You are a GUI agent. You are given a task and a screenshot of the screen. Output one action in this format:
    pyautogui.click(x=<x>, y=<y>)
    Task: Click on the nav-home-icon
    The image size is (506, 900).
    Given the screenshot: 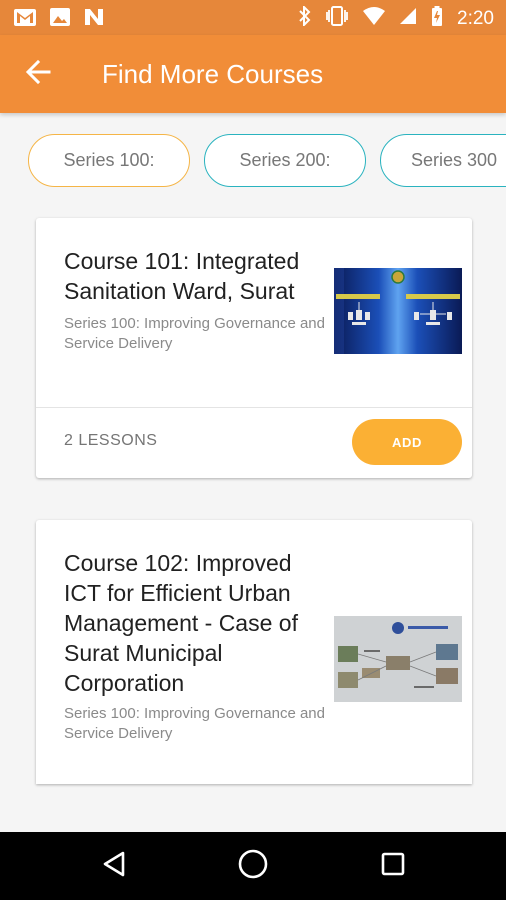 What is the action you would take?
    pyautogui.click(x=253, y=866)
    